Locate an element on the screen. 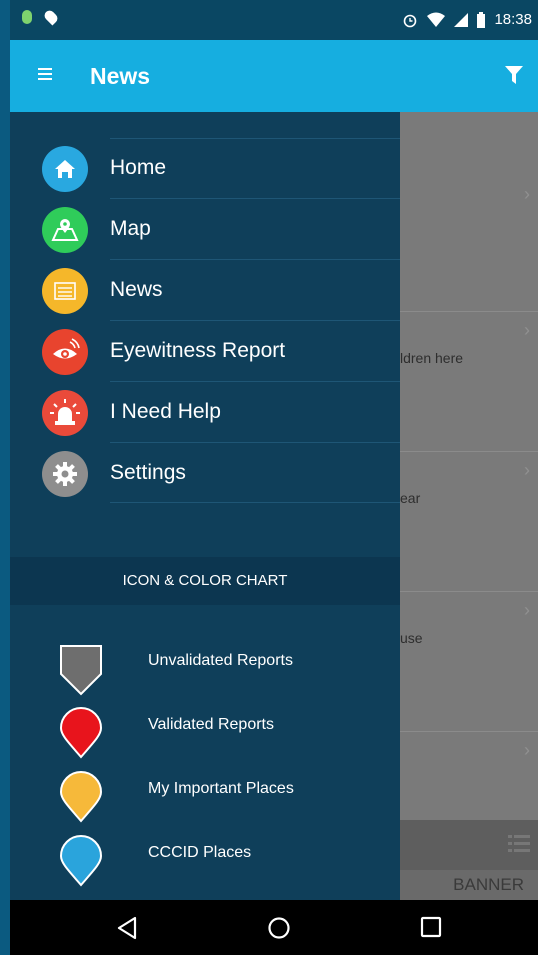  legend-label: CCCID Places is located at coordinates (200, 852).